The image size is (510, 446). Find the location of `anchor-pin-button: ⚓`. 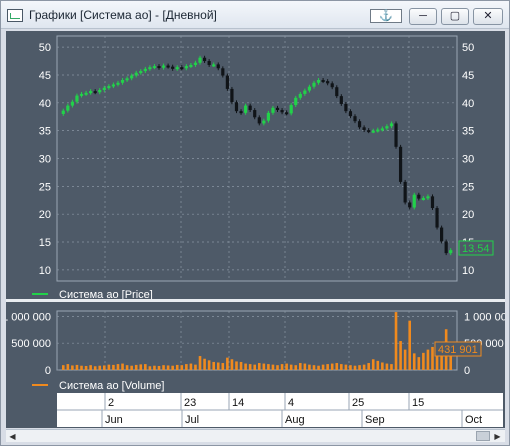

anchor-pin-button: ⚓ is located at coordinates (386, 16).